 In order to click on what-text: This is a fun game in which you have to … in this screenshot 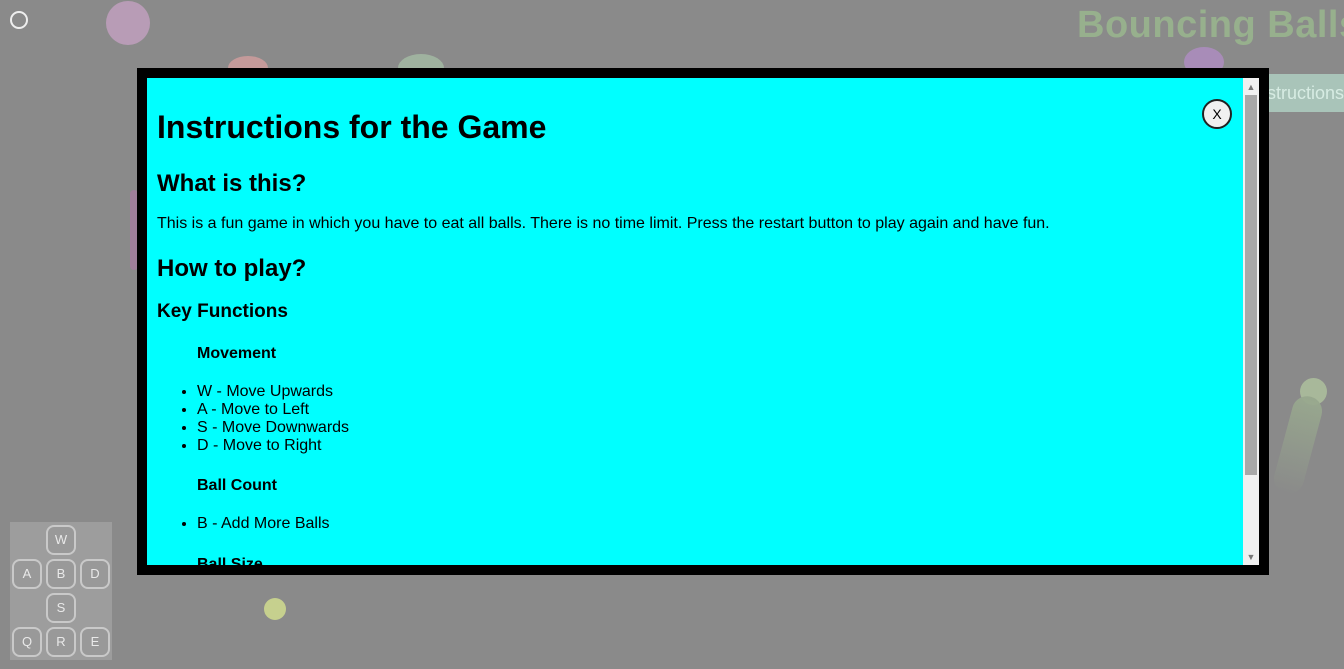, I will do `click(603, 223)`.